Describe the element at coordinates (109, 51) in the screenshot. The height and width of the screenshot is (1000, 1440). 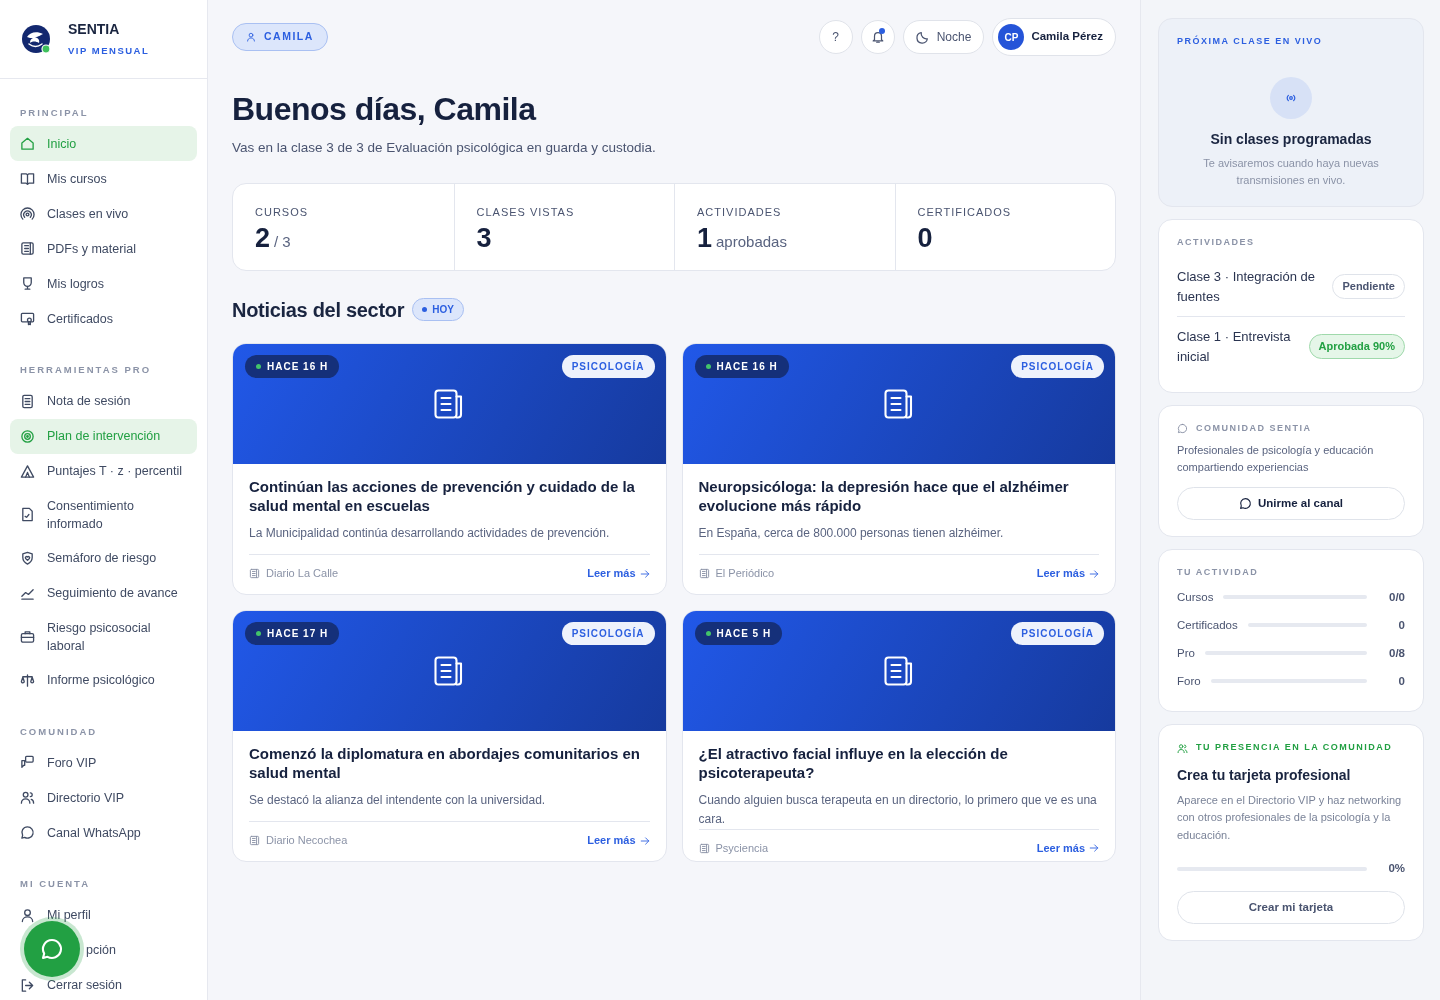
I see `plan-label: VIP MENSUAL` at that location.